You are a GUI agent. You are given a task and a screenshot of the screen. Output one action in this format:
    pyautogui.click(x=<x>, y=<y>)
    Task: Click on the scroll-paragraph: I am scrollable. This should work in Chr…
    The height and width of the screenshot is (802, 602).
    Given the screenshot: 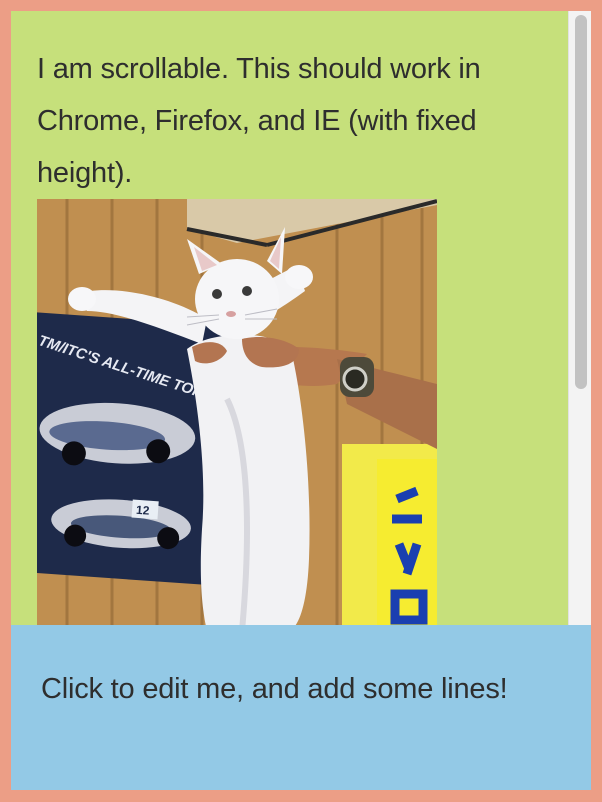 What is the action you would take?
    pyautogui.click(x=259, y=121)
    